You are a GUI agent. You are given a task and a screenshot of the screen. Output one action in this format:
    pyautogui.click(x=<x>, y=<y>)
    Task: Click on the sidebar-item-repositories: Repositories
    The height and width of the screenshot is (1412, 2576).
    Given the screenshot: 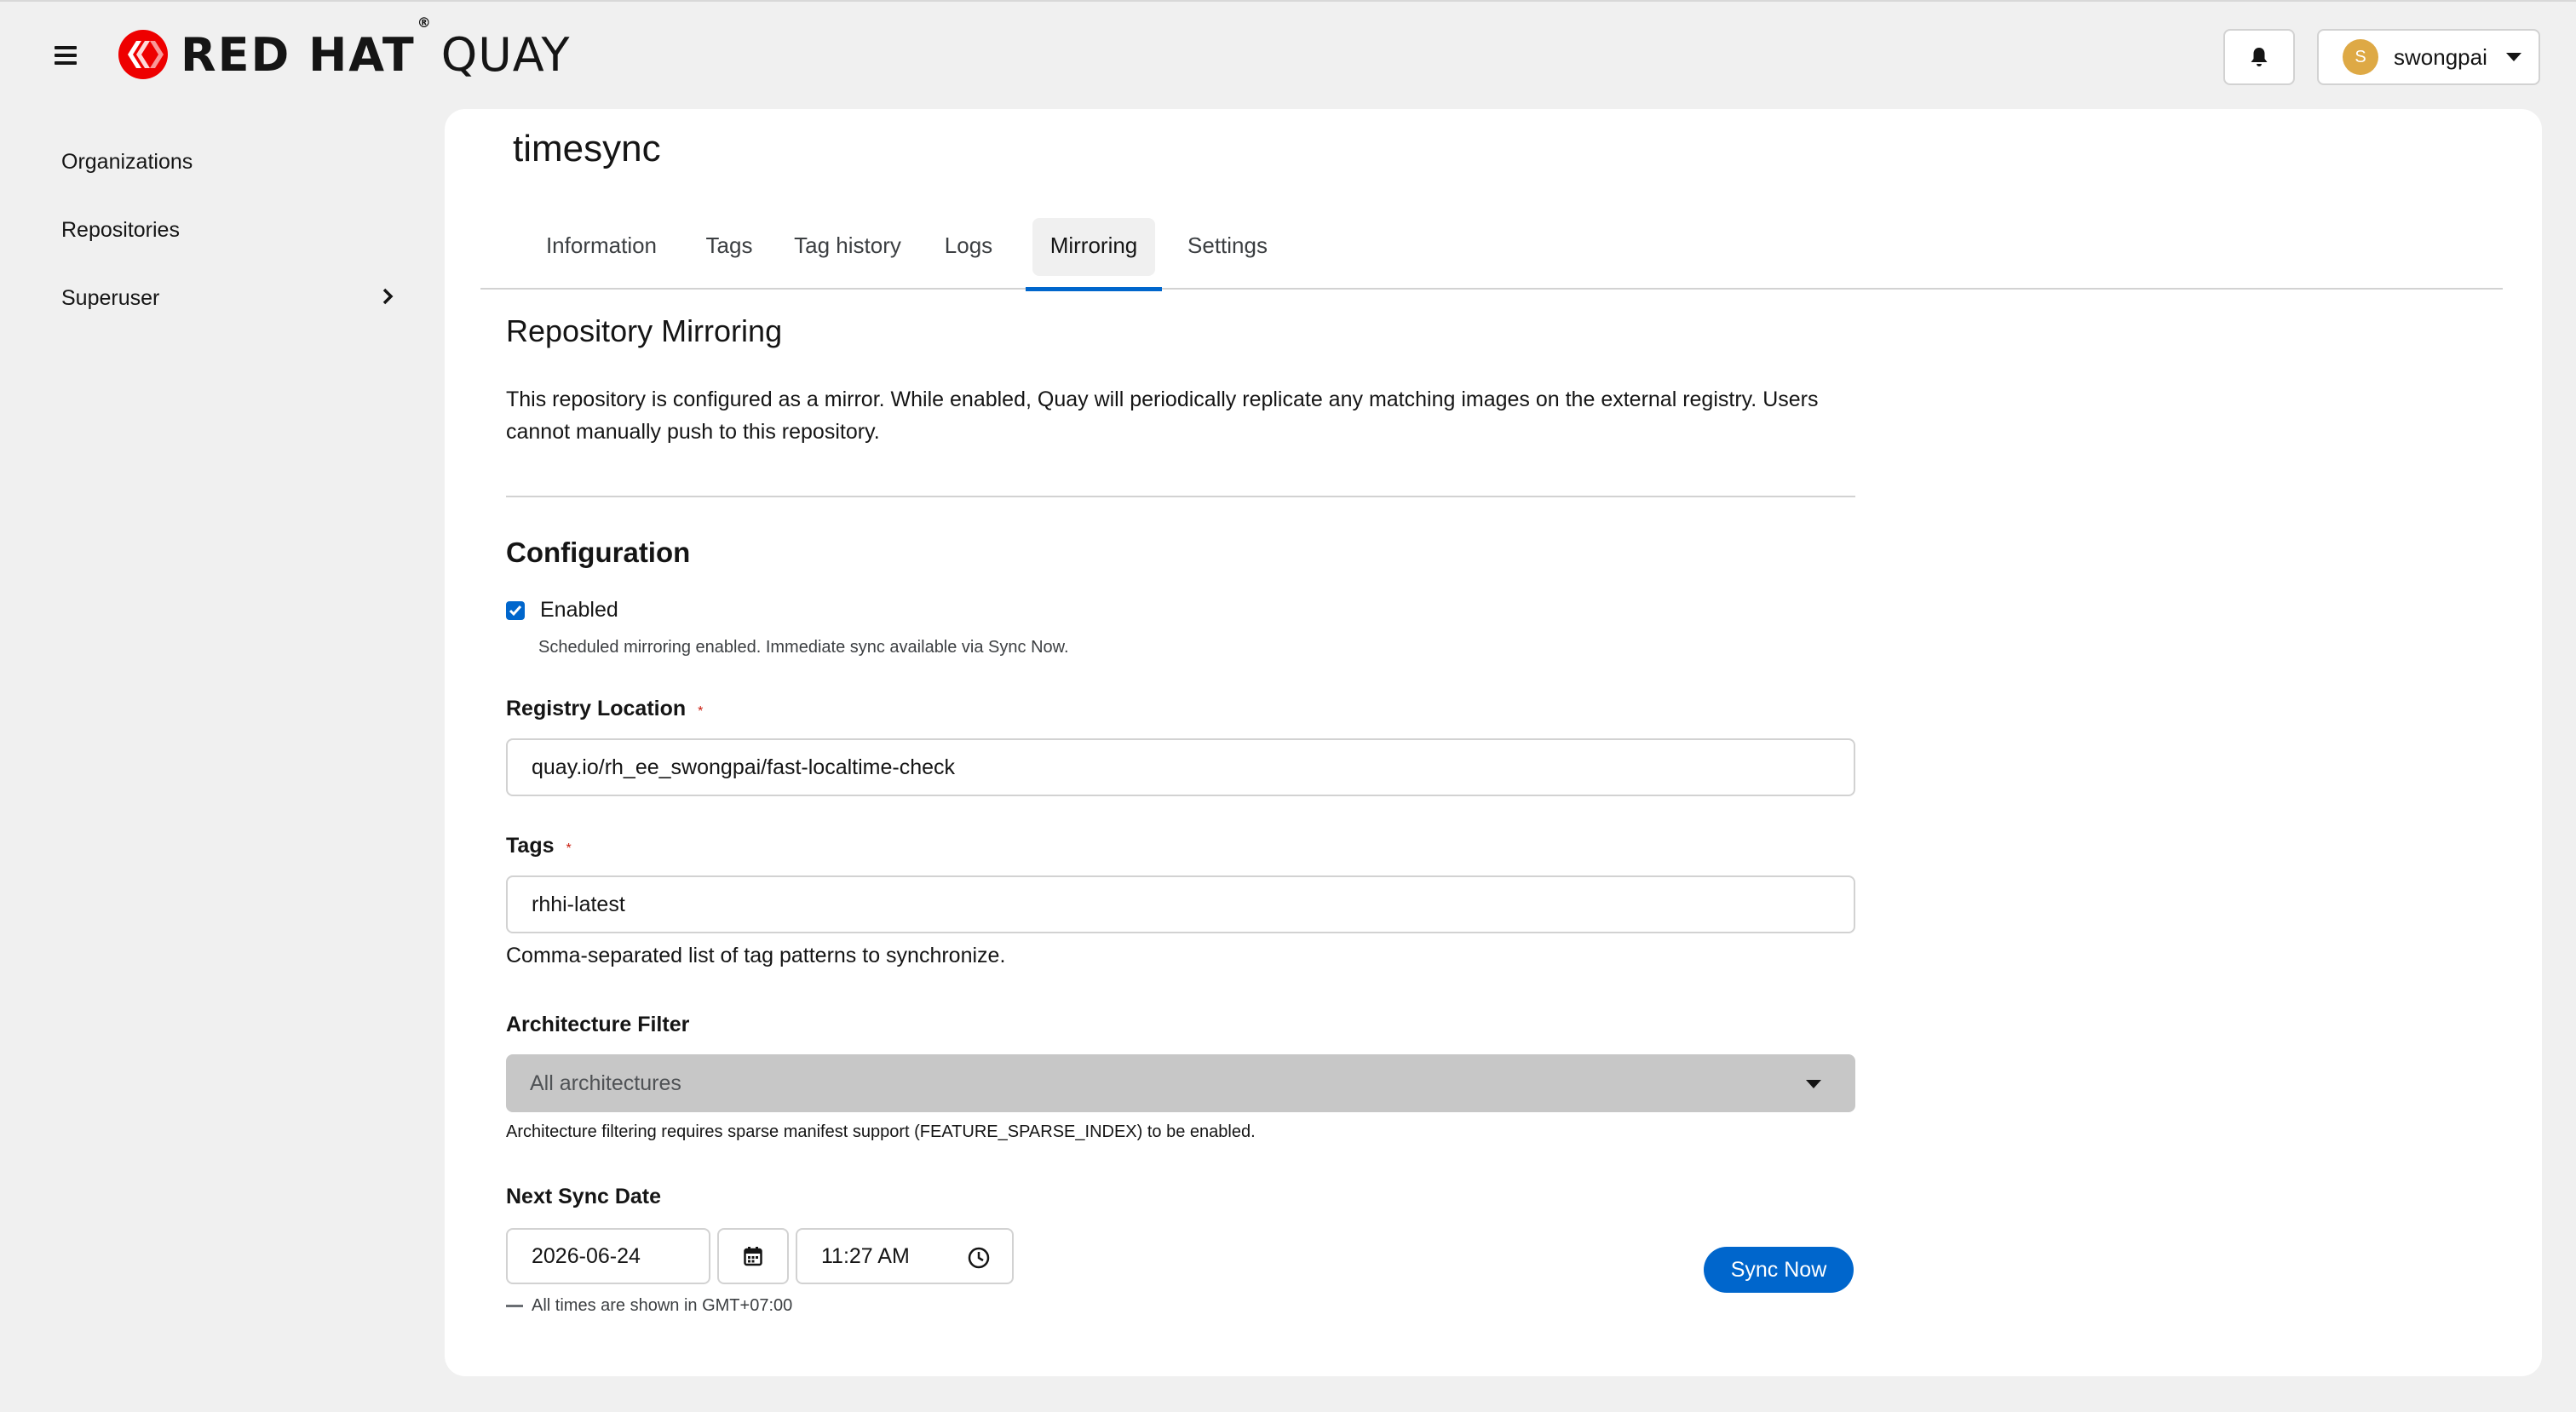 What is the action you would take?
    pyautogui.click(x=213, y=230)
    